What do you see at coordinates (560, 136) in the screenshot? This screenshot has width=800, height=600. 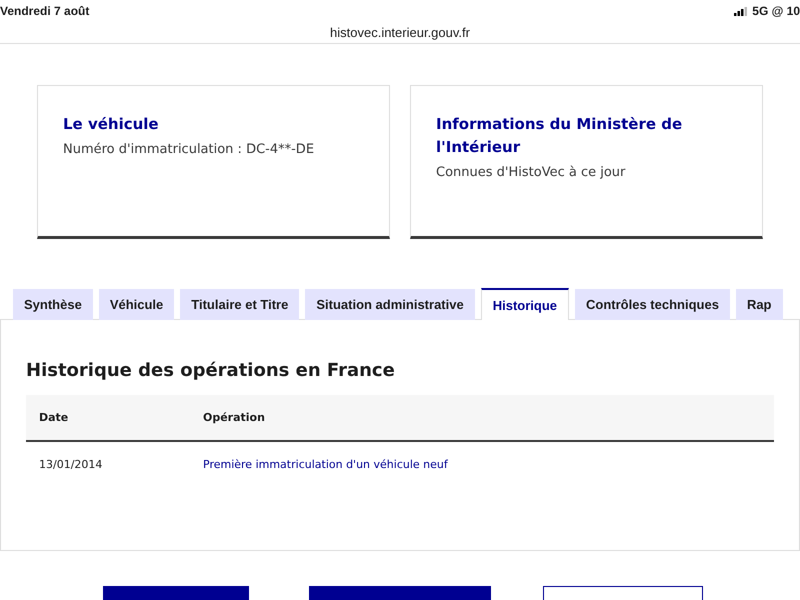 I see `card-title: Informations du Ministère de l'Intérieur` at bounding box center [560, 136].